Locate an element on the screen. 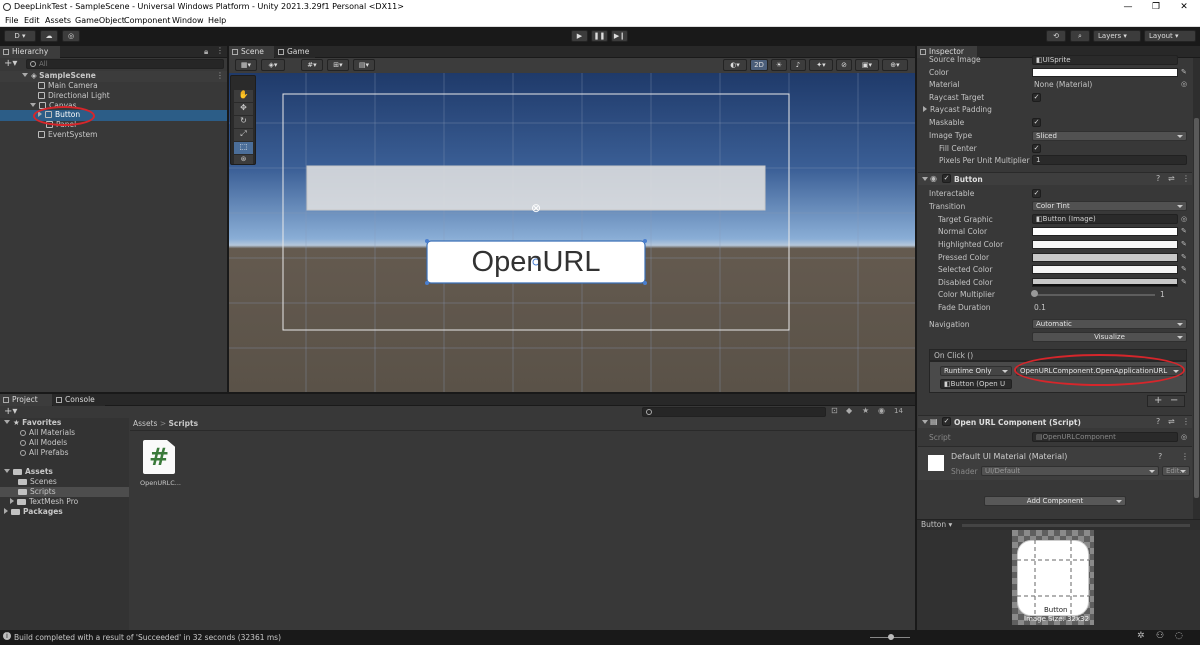 The image size is (1200, 645). color-field is located at coordinates (1105, 72).